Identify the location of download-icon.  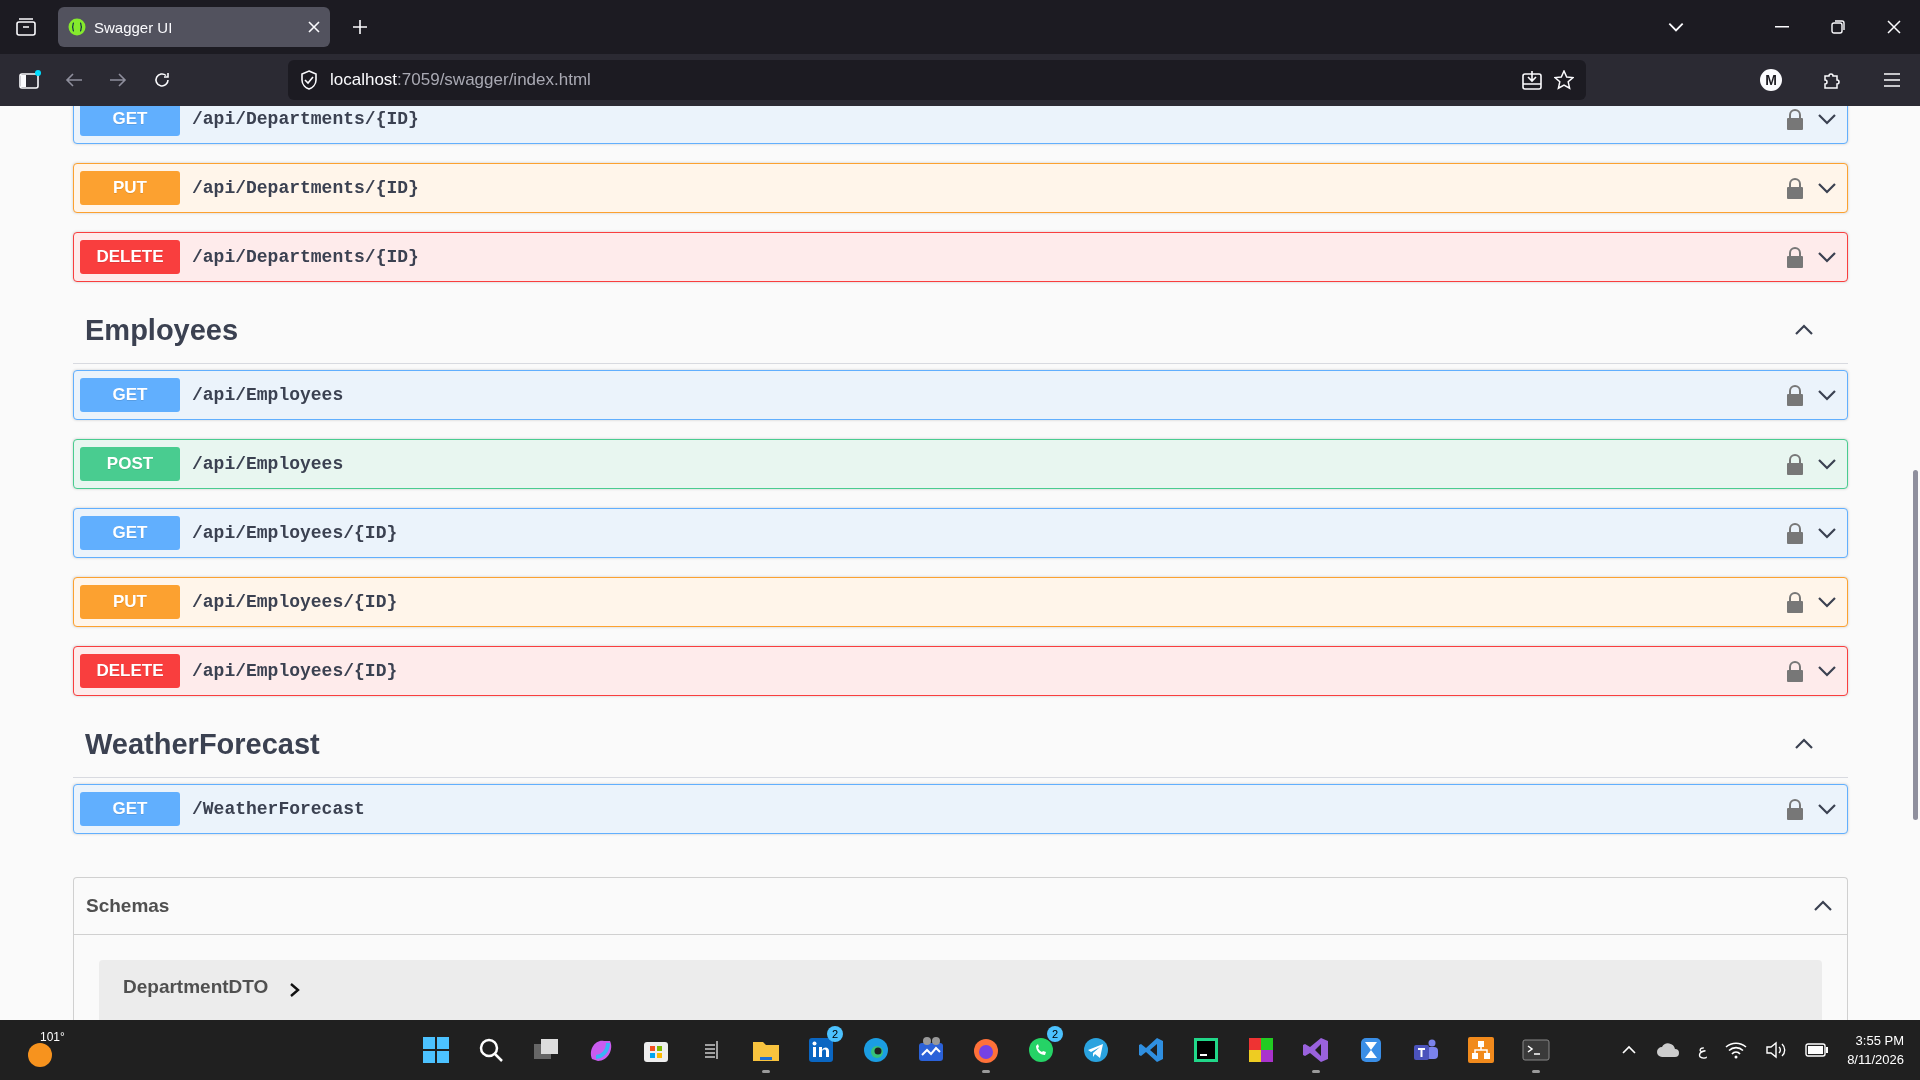
(1532, 80).